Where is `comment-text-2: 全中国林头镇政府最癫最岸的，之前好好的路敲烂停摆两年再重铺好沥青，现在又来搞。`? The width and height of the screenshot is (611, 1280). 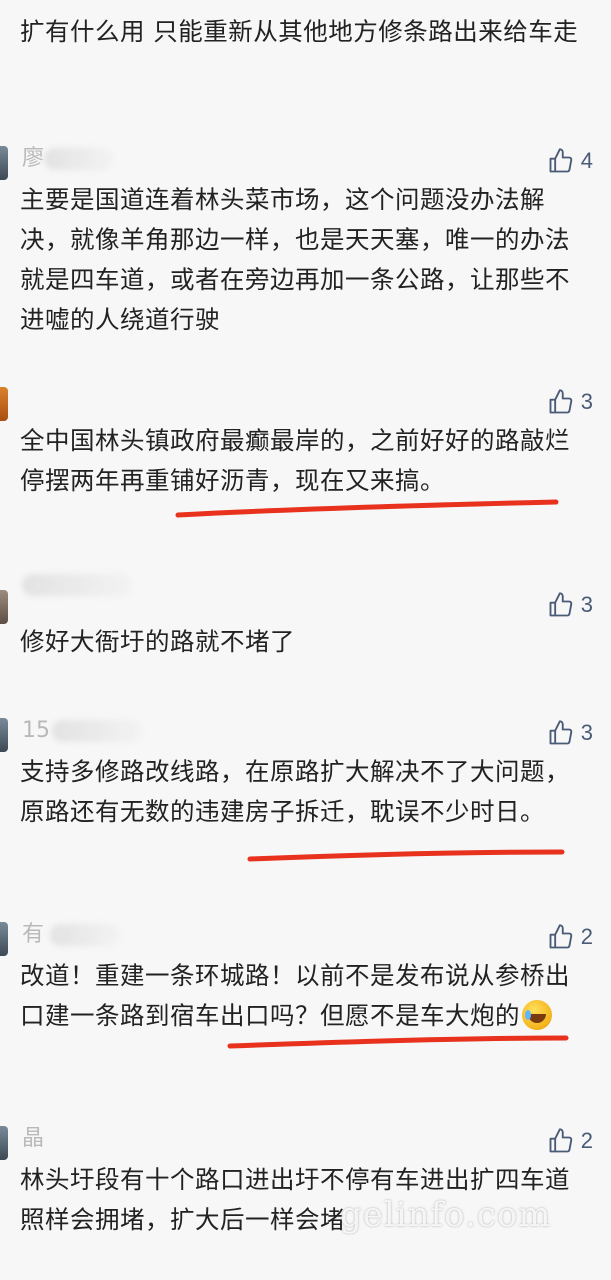 comment-text-2: 全中国林头镇政府最癫最岸的，之前好好的路敲烂停摆两年再重铺好沥青，现在又来搞。 is located at coordinates (295, 460).